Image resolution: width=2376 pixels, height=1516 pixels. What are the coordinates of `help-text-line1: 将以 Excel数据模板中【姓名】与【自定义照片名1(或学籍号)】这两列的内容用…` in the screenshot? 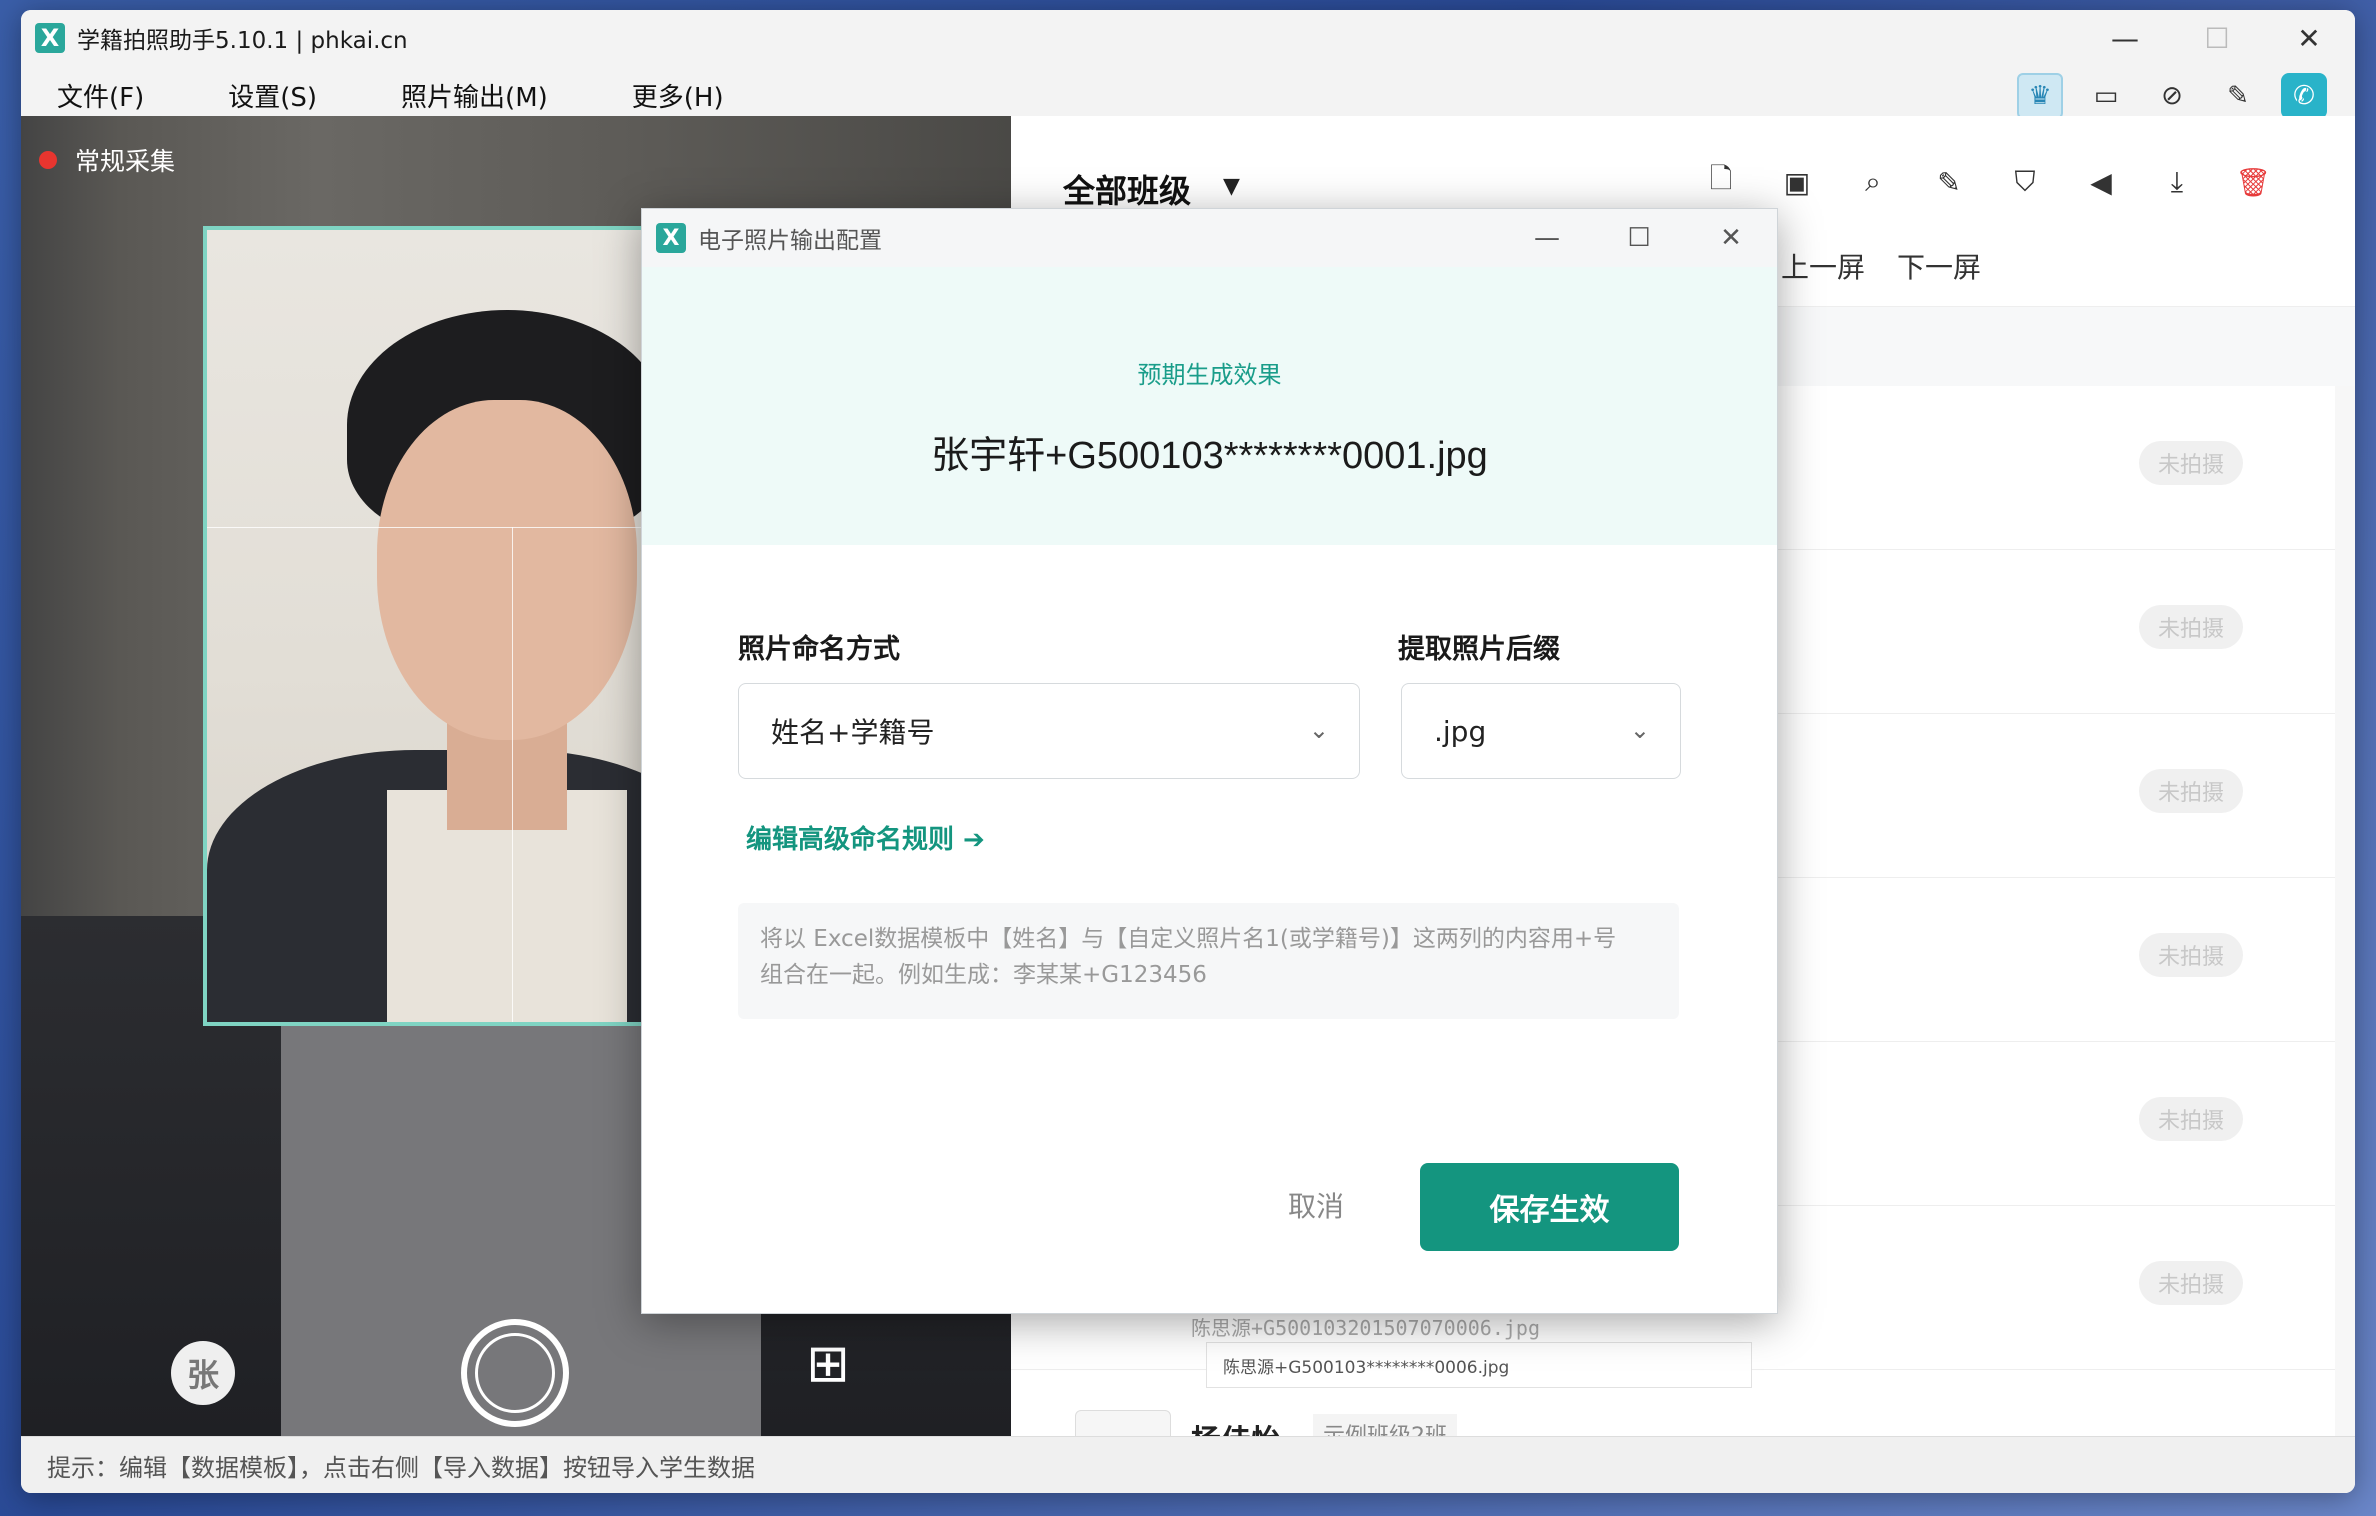 It's located at (1188, 939).